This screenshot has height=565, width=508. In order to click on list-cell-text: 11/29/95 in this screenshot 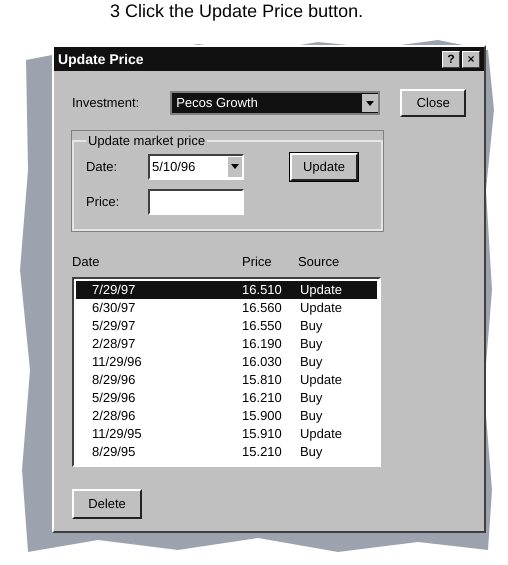, I will do `click(117, 434)`.